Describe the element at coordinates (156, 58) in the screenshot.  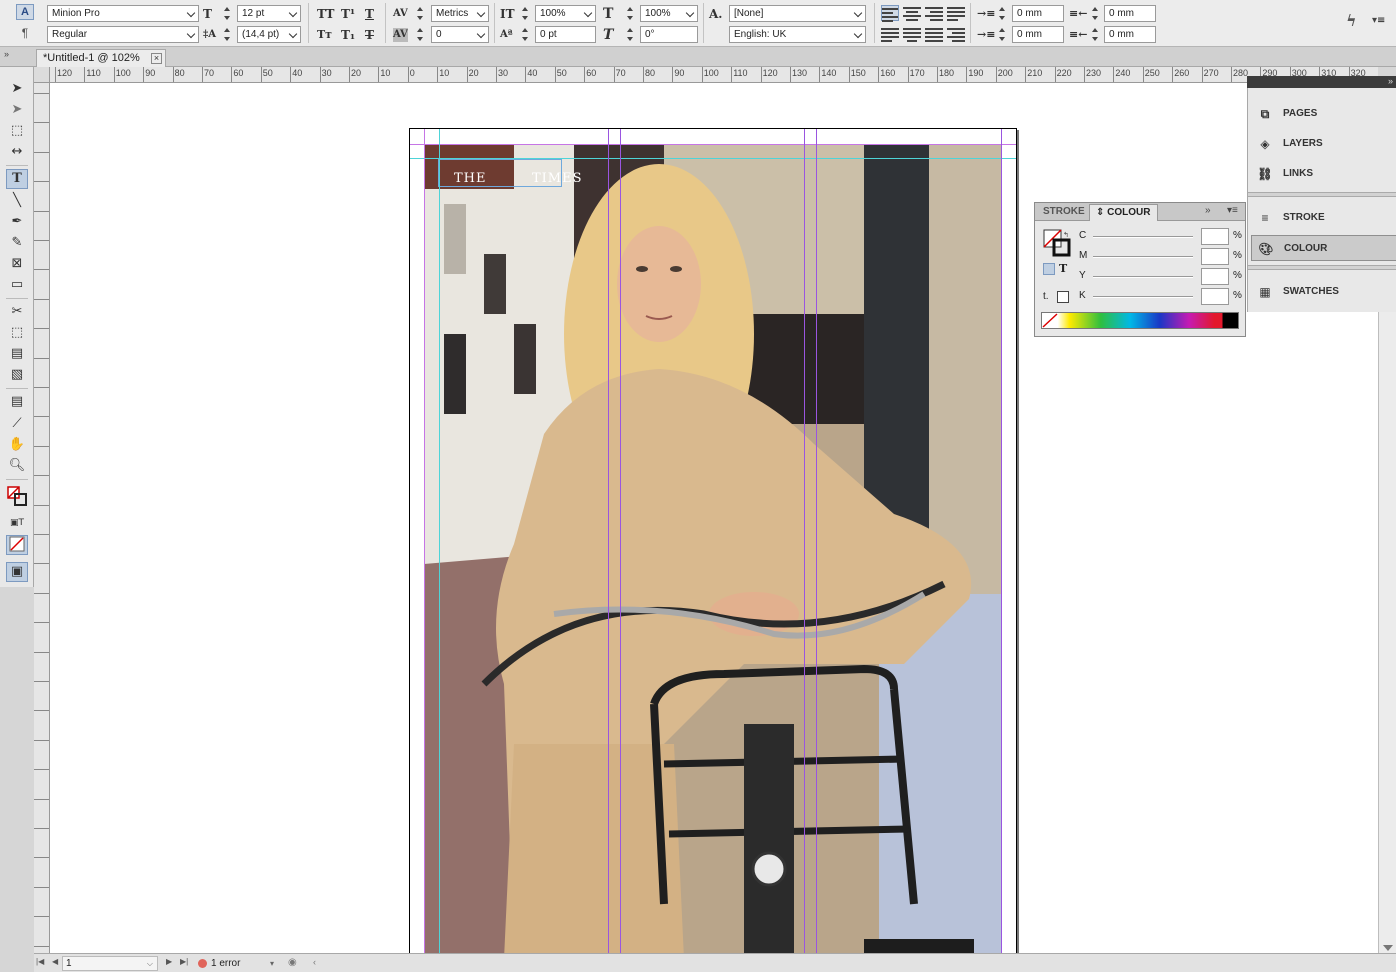
I see `close-icon: ×` at that location.